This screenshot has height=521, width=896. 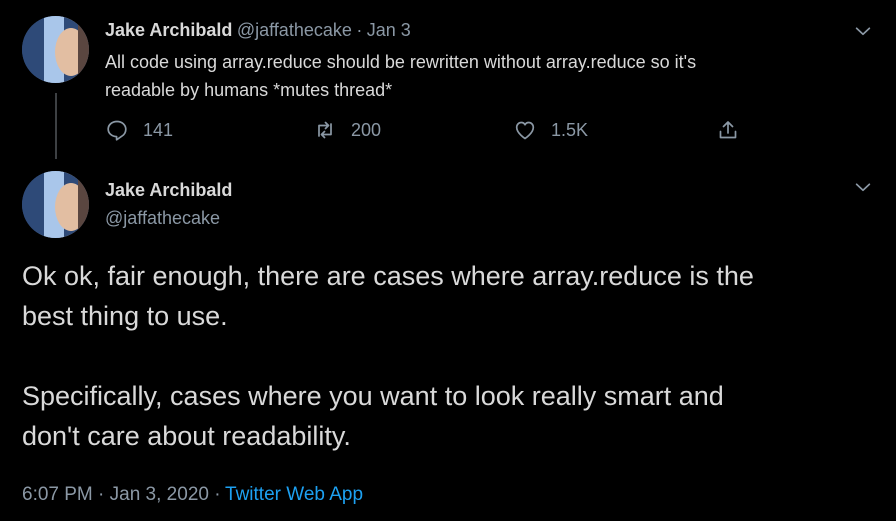 What do you see at coordinates (347, 130) in the screenshot?
I see `retweet-button: 200` at bounding box center [347, 130].